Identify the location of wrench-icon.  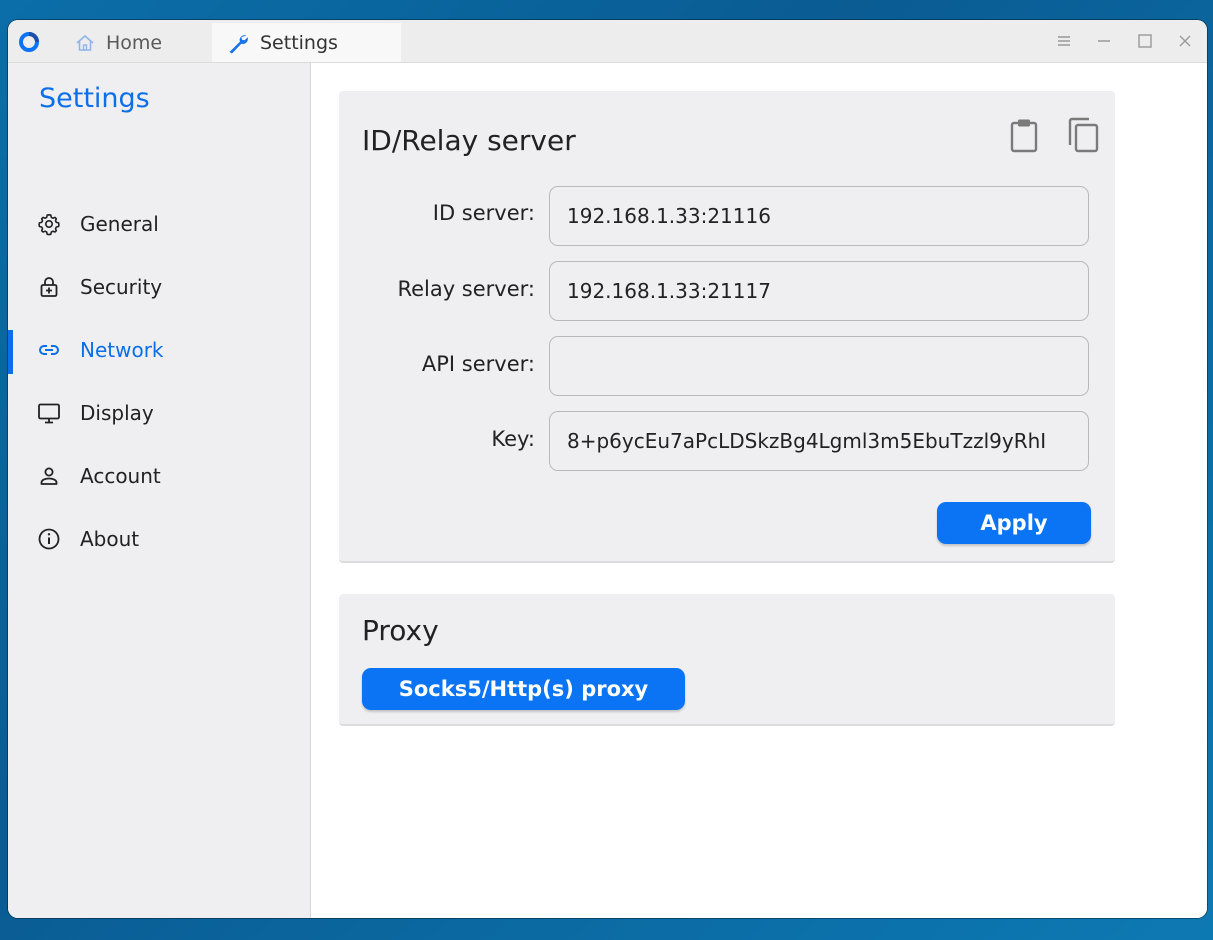
(238, 43).